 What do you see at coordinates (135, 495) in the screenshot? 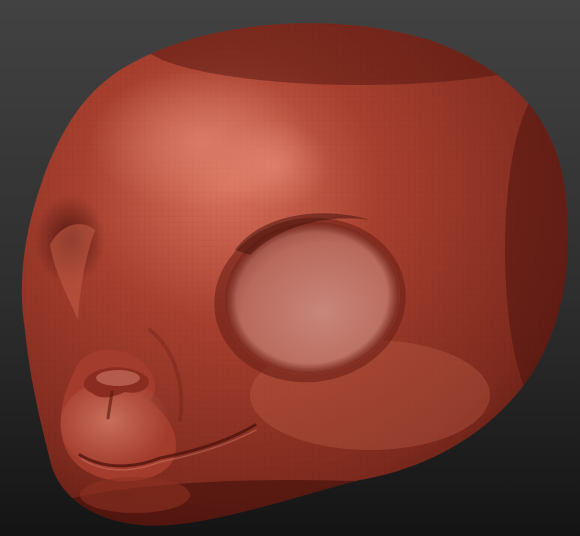
I see `chin` at bounding box center [135, 495].